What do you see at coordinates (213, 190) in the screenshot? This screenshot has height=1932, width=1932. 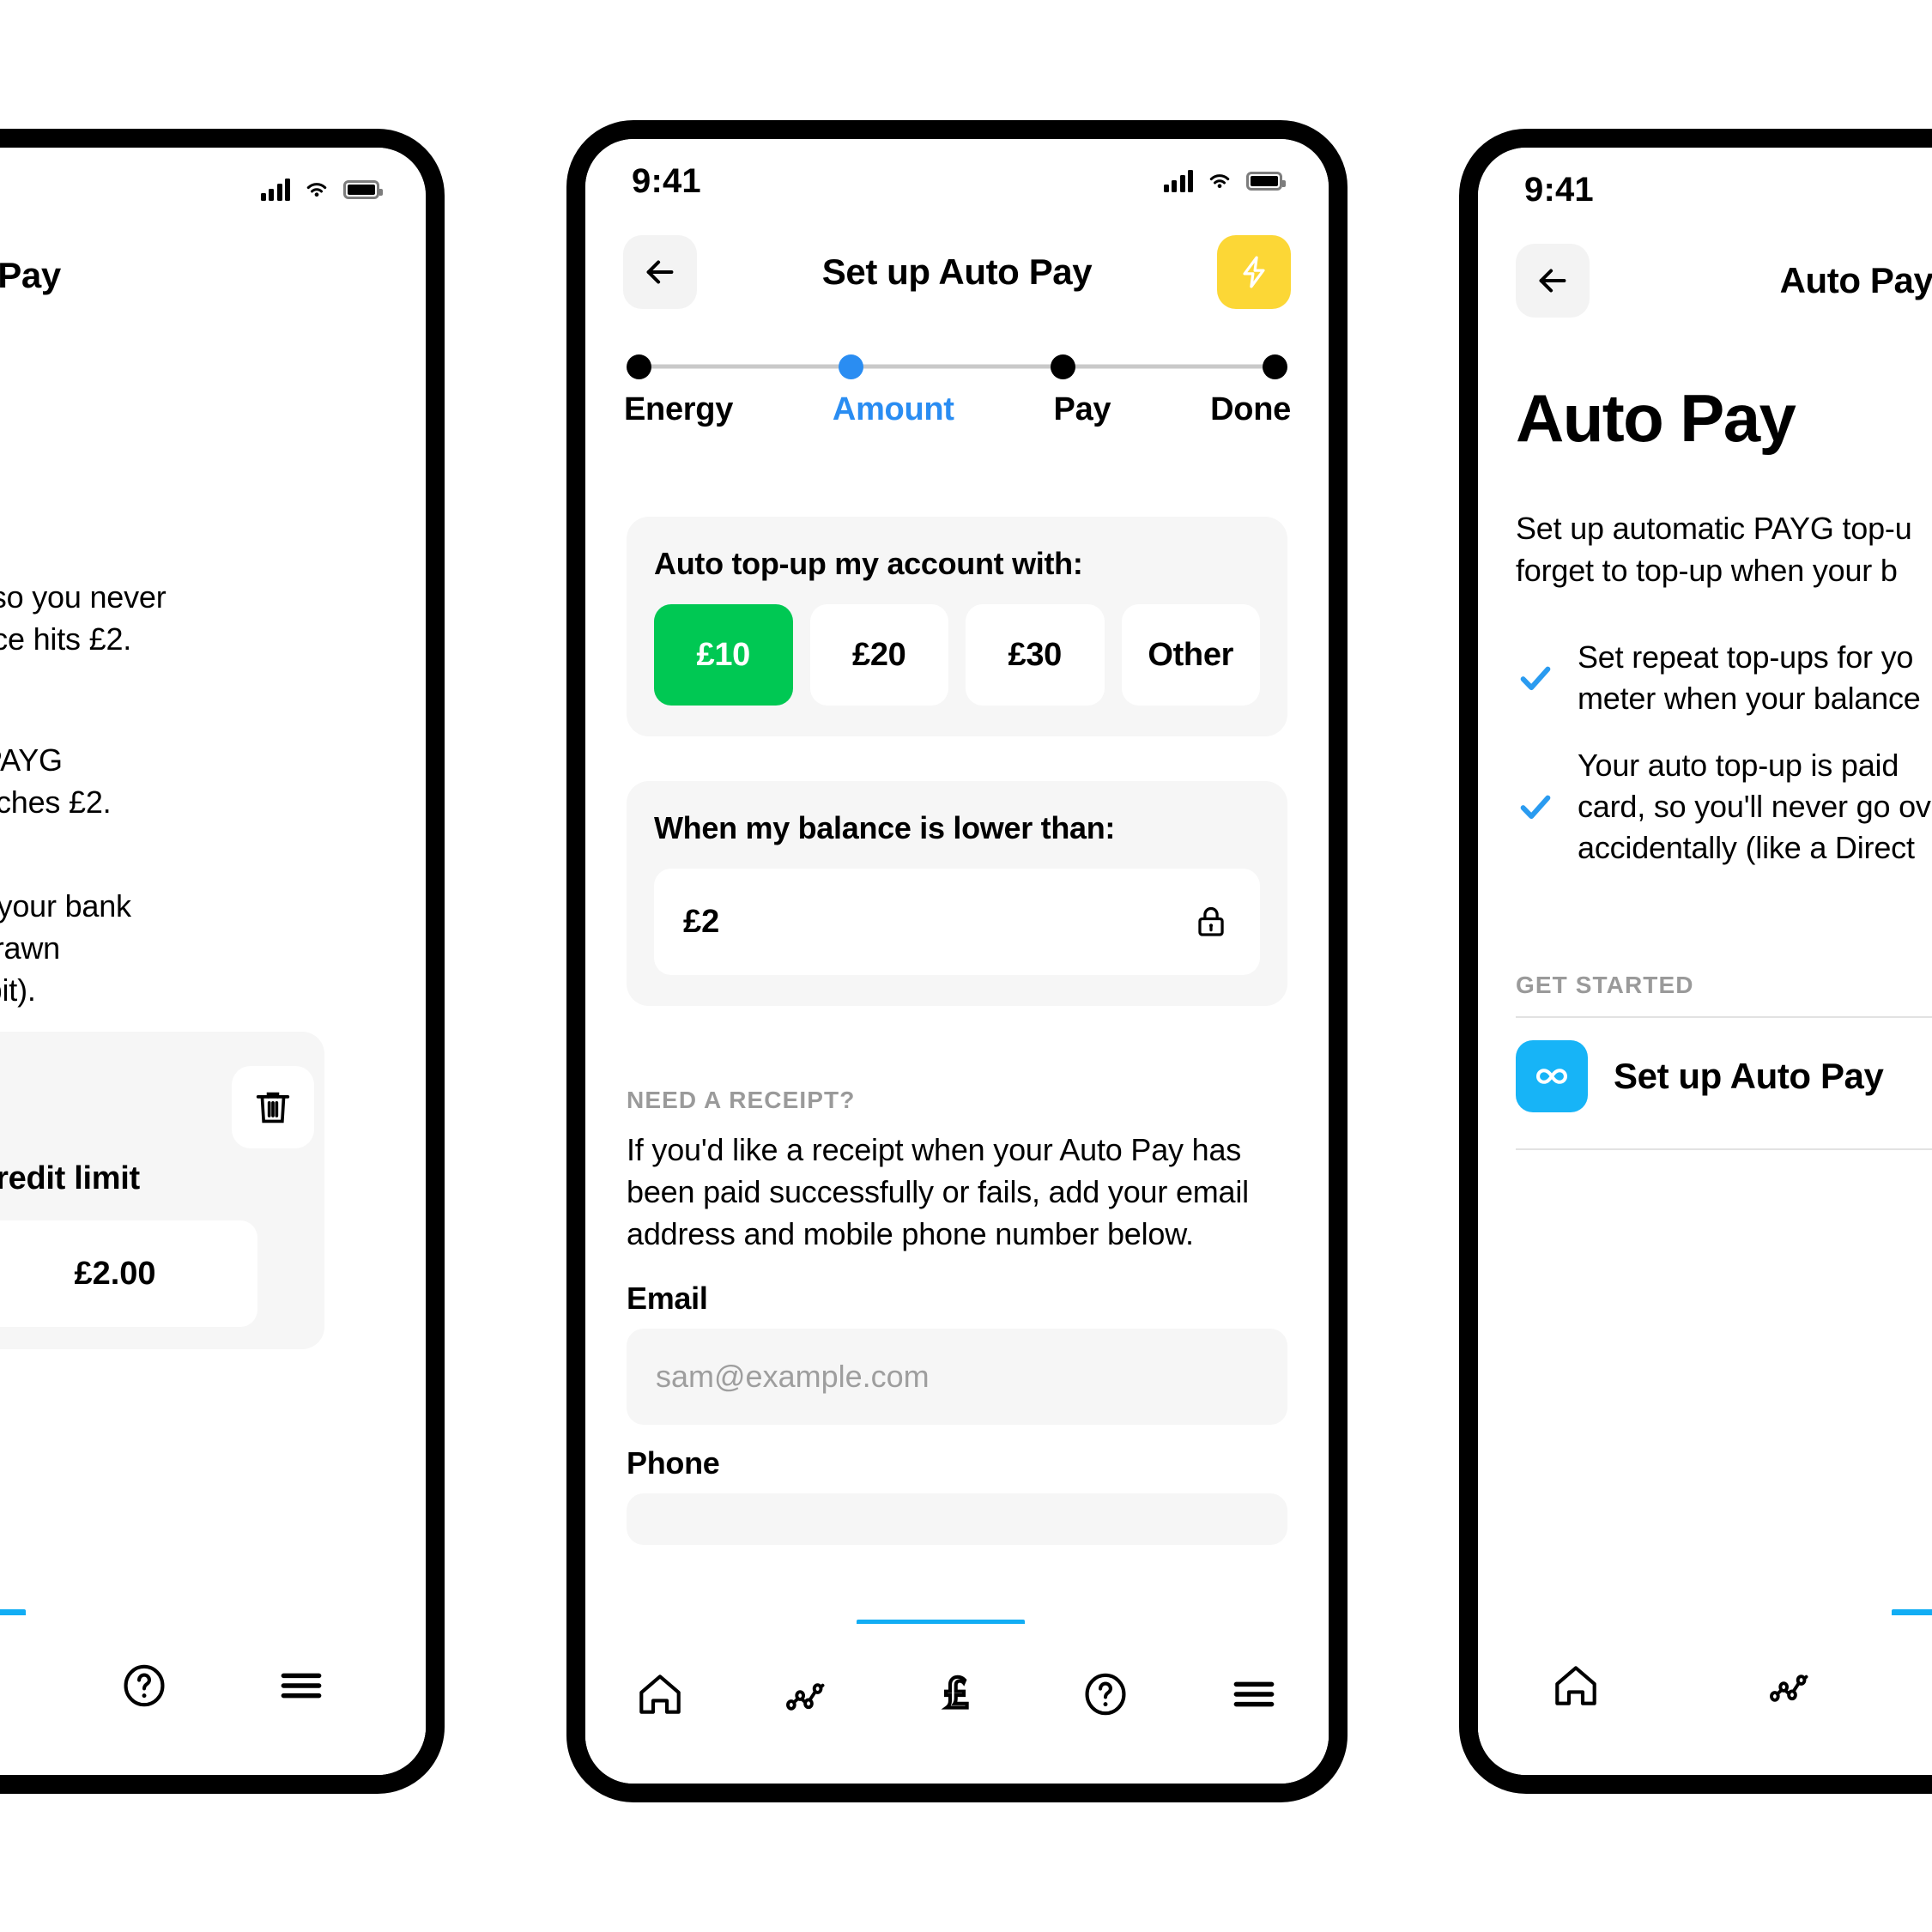 I see `status-bar-left` at bounding box center [213, 190].